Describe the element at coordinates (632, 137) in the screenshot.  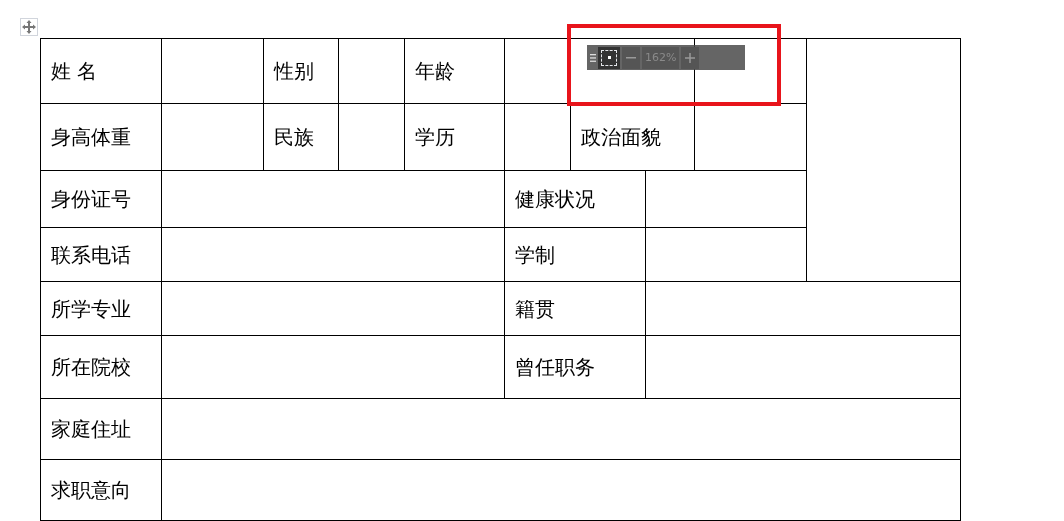
I see `table-cell: 政治面貌` at that location.